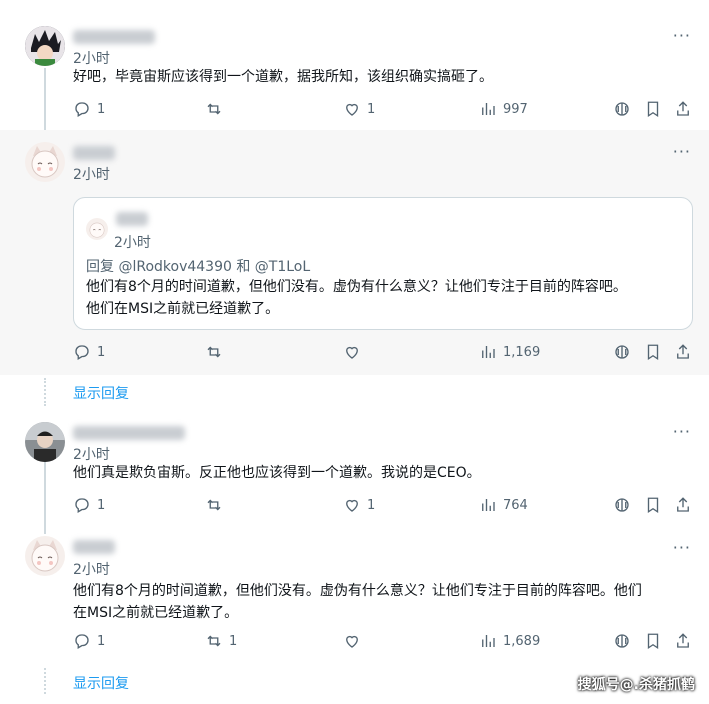  I want to click on view-count: 764, so click(515, 505).